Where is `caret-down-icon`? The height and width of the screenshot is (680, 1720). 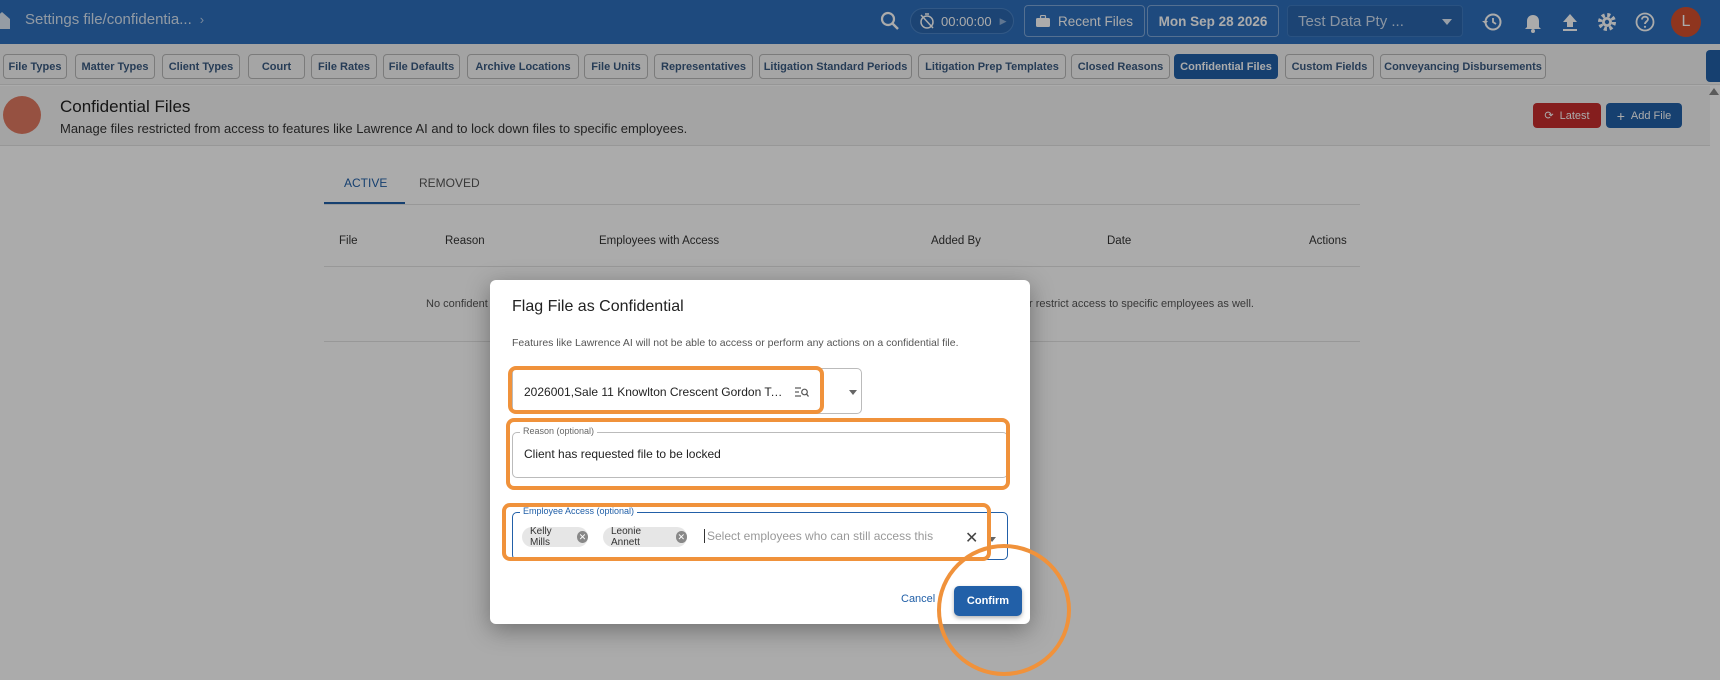 caret-down-icon is located at coordinates (853, 392).